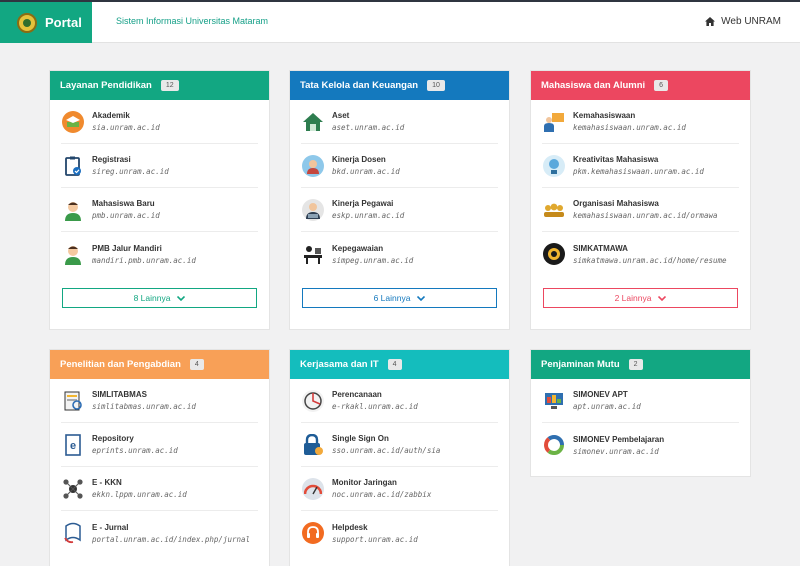 The image size is (800, 566). I want to click on service-url: eprints.unram.ac.id, so click(135, 450).